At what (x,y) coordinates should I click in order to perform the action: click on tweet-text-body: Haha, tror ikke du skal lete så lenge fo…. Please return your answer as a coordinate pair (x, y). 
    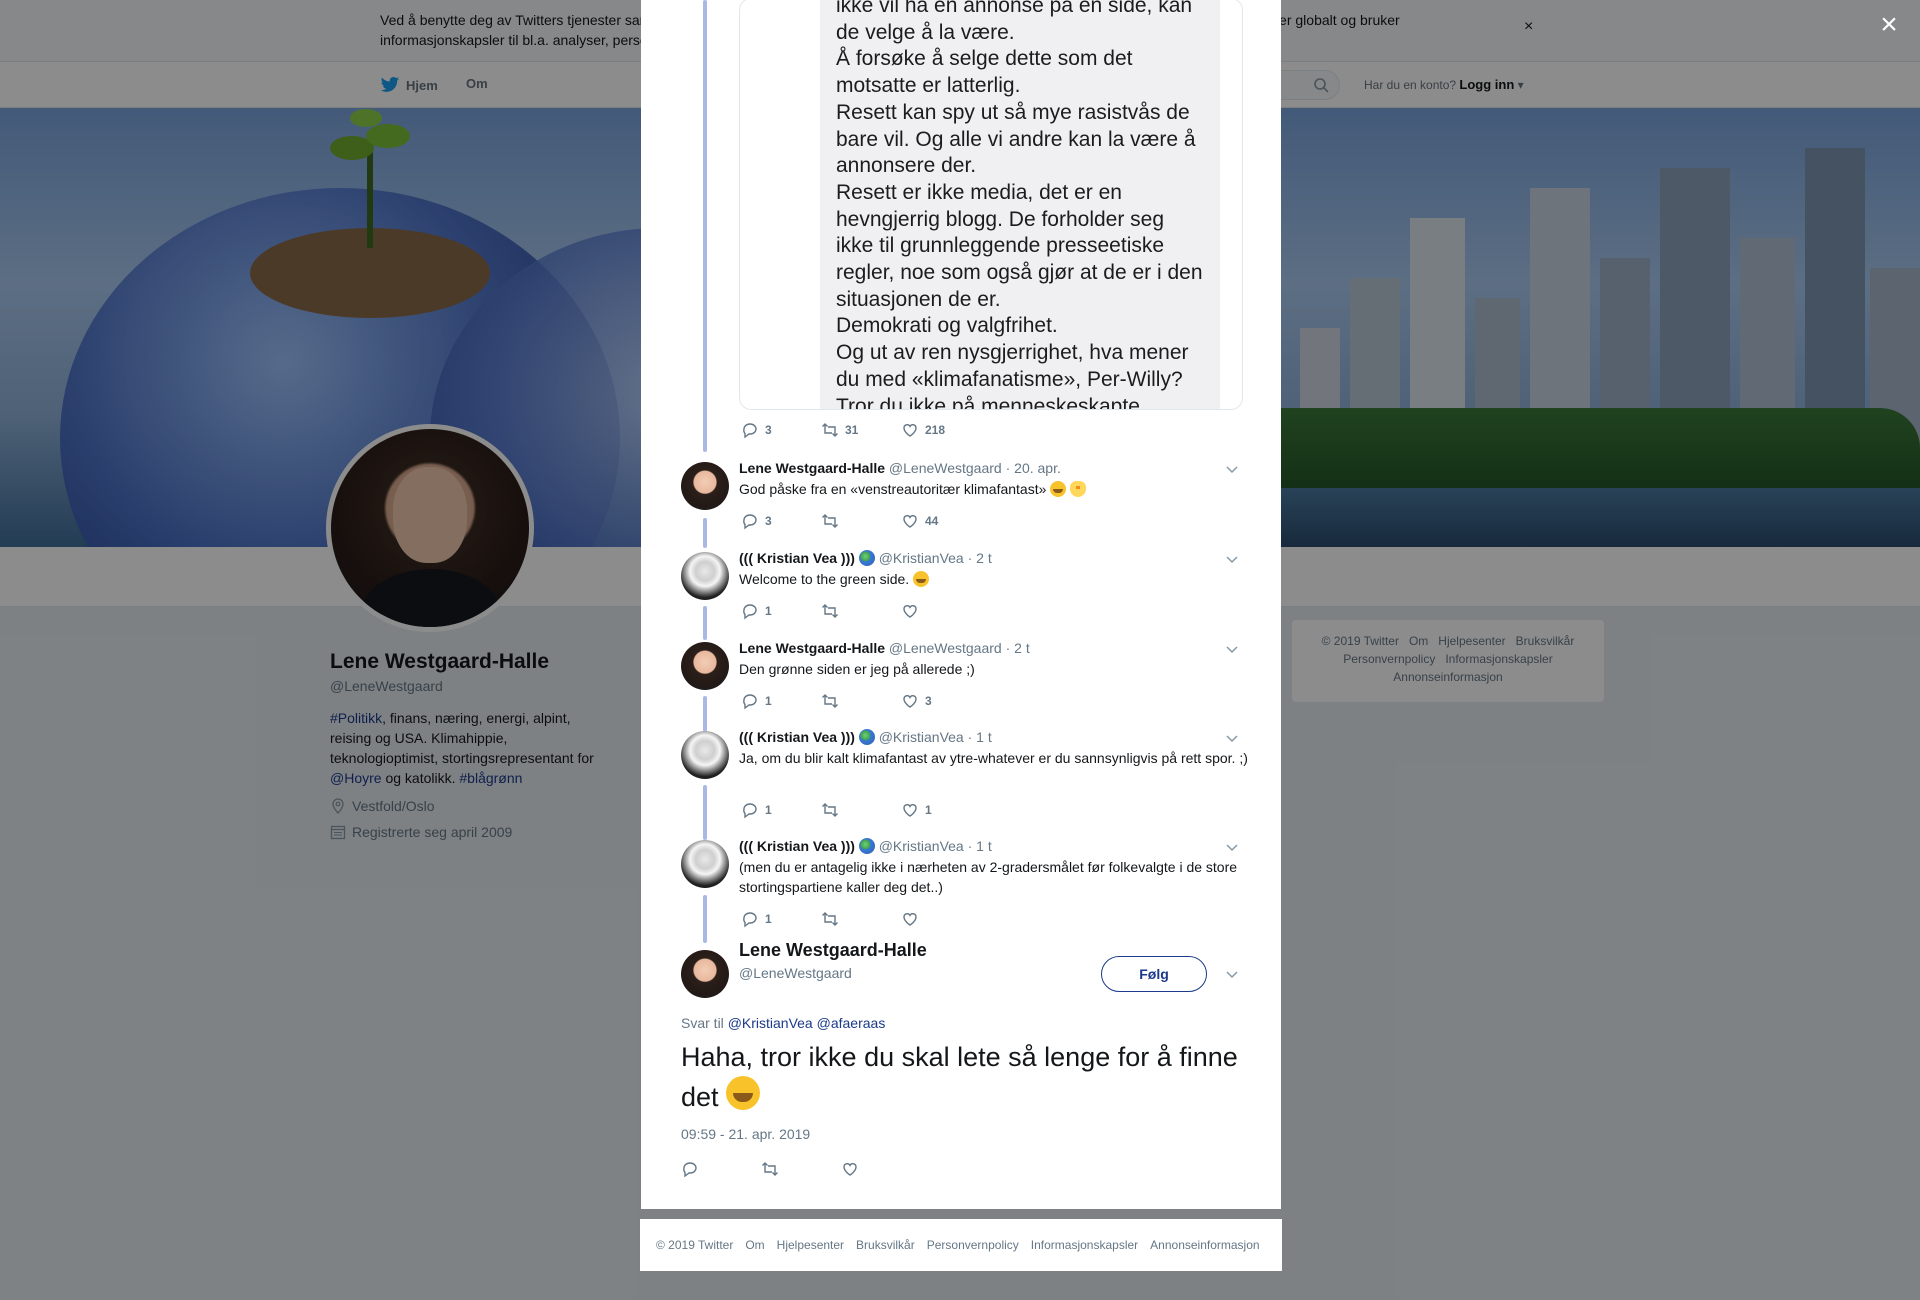
    Looking at the image, I should click on (959, 1077).